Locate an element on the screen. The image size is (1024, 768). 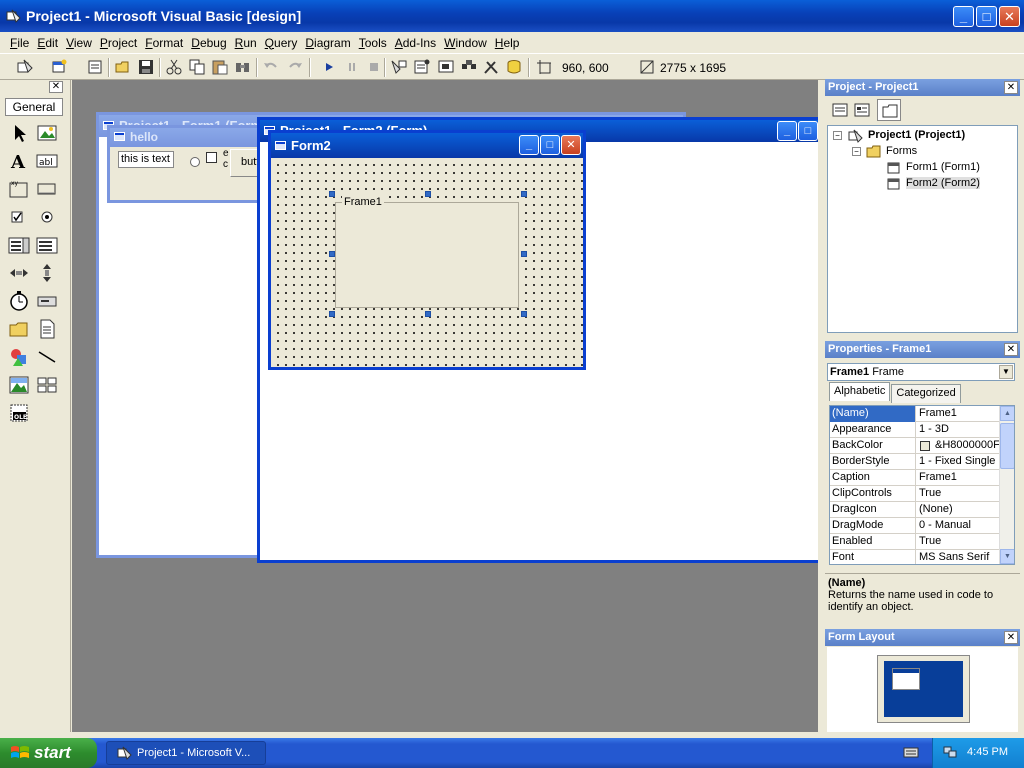
property-value: True is located at coordinates (958, 542).